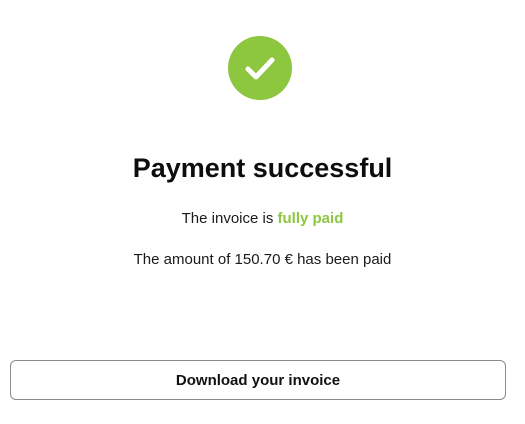 The width and height of the screenshot is (525, 424). What do you see at coordinates (258, 380) in the screenshot?
I see `download-invoice-button: Download your invoice` at bounding box center [258, 380].